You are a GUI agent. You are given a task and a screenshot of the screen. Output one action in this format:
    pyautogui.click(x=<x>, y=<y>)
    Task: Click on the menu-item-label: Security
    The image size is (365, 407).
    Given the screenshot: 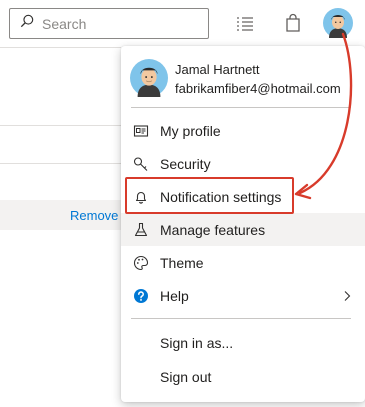 What is the action you would take?
    pyautogui.click(x=185, y=164)
    